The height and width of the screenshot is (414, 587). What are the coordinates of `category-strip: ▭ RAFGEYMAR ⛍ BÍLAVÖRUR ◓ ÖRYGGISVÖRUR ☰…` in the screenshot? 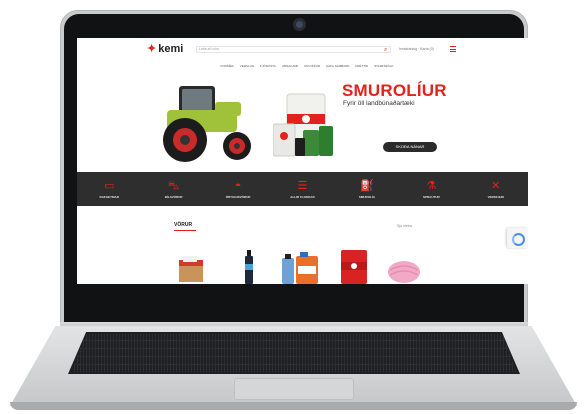 It's located at (302, 189).